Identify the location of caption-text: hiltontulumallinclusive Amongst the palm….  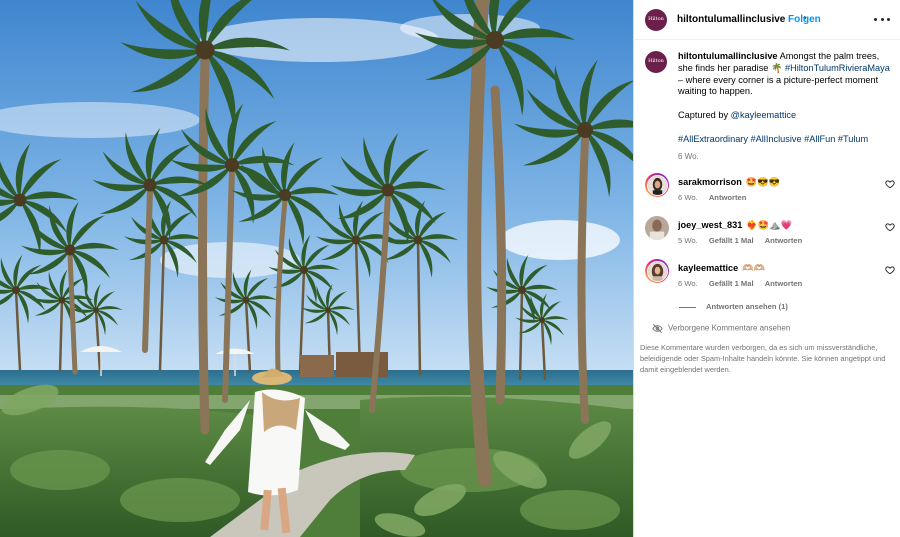
(785, 107).